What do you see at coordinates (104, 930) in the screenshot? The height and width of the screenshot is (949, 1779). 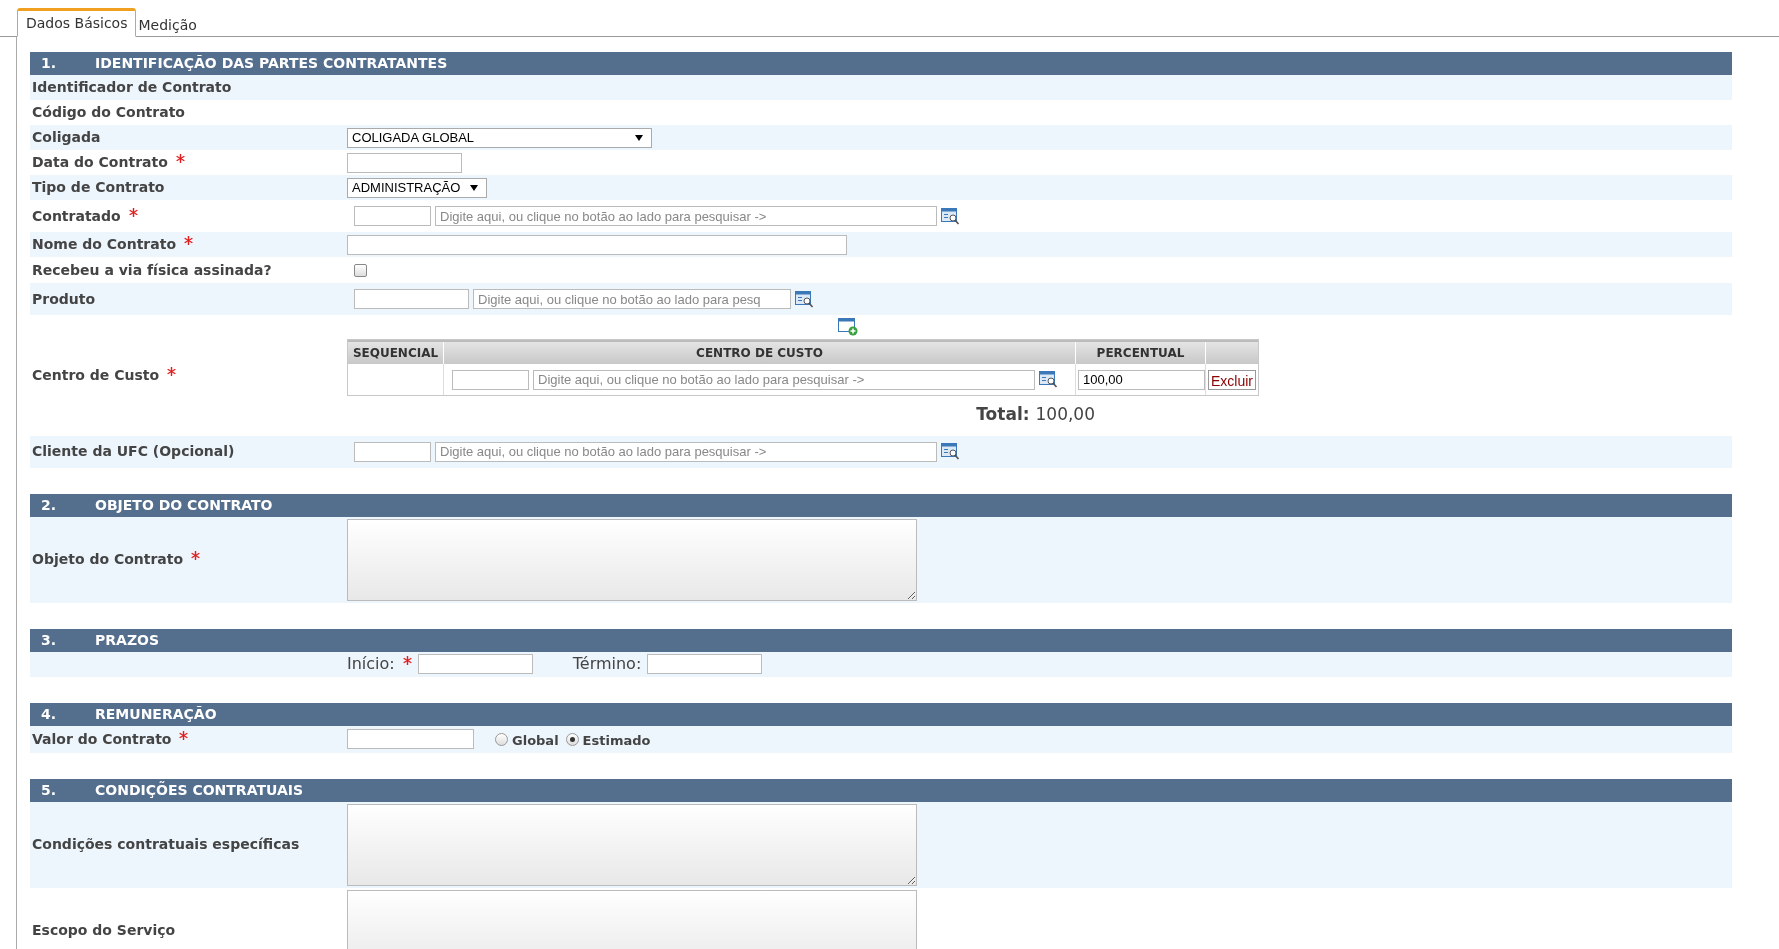 I see `field-label: Escopo do Serviço` at bounding box center [104, 930].